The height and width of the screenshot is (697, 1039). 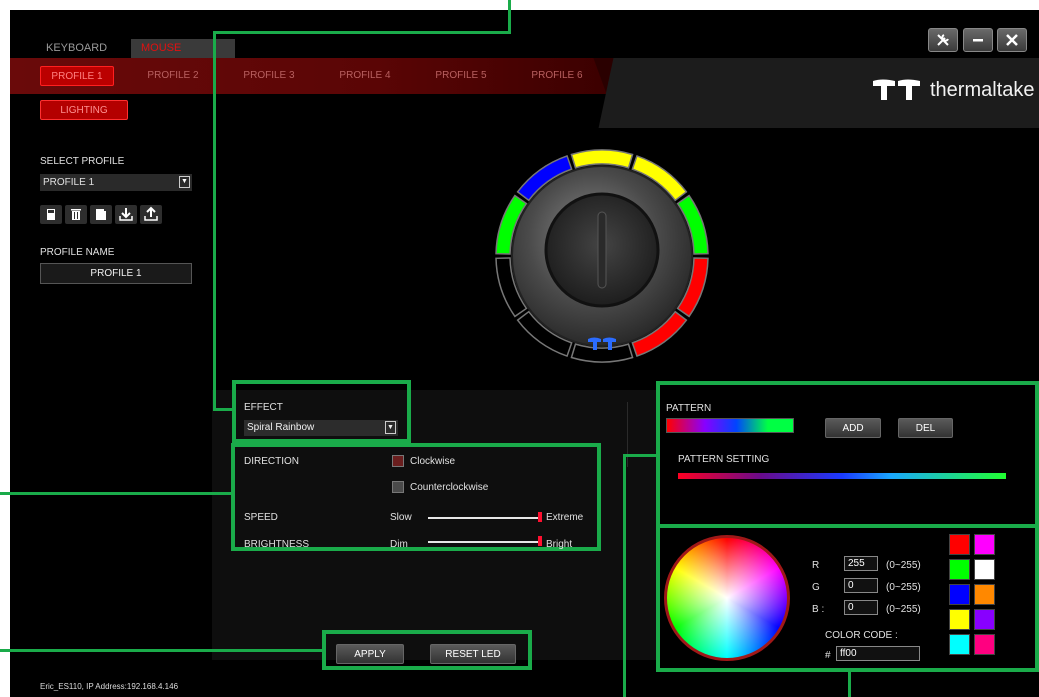 What do you see at coordinates (269, 76) in the screenshot?
I see `tab-profile-3: PROFILE 3` at bounding box center [269, 76].